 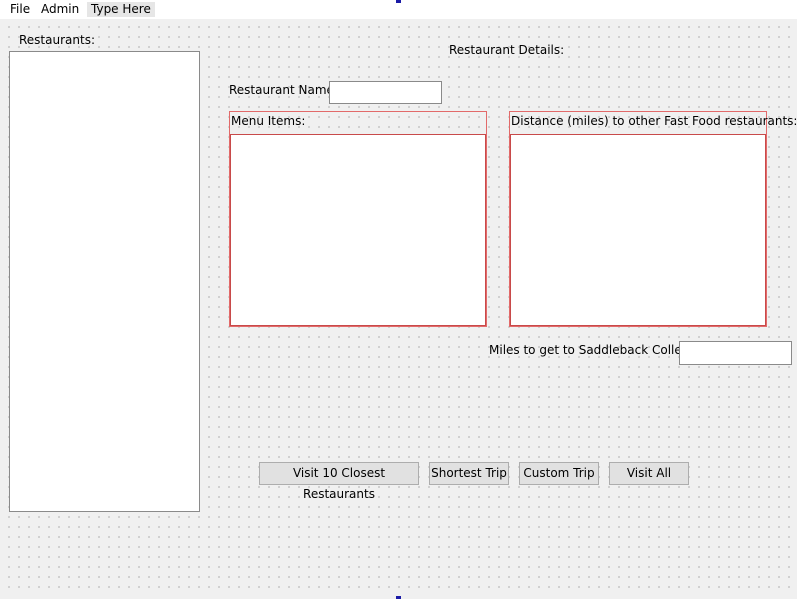 I want to click on menu-admin: Admin, so click(x=60, y=9).